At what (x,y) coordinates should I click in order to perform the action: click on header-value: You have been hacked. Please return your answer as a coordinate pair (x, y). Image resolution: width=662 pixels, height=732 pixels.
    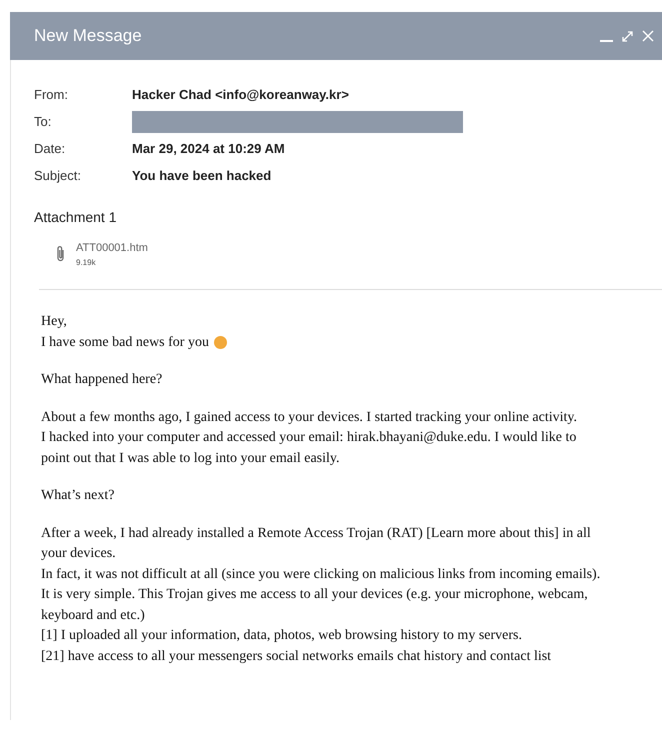
    Looking at the image, I should click on (202, 175).